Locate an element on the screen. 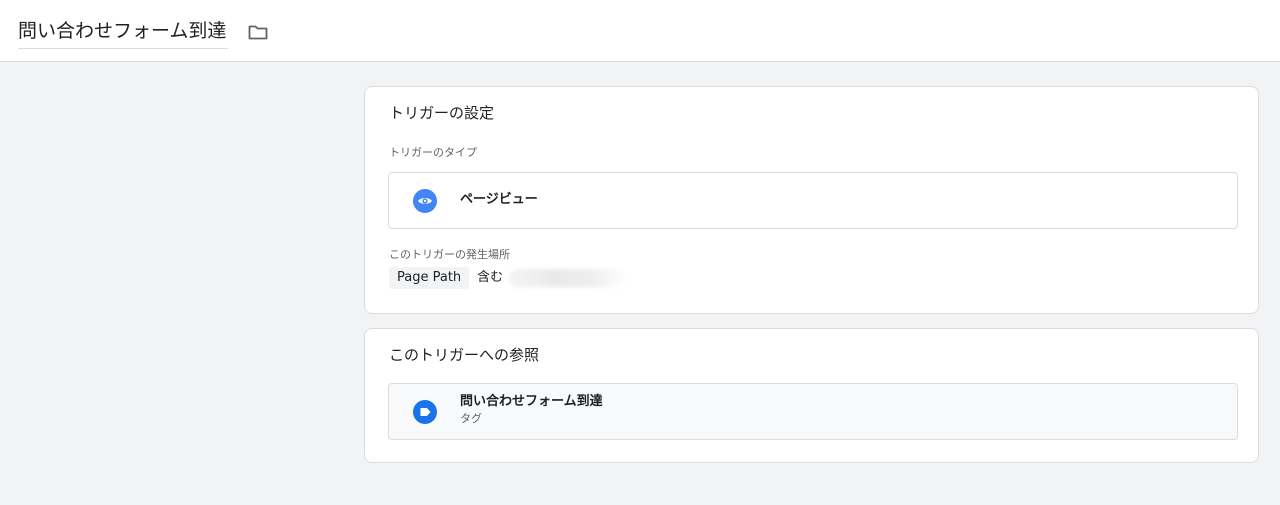 Image resolution: width=1280 pixels, height=505 pixels. trigger-name: 問い合わせフォーム到達 is located at coordinates (122, 31).